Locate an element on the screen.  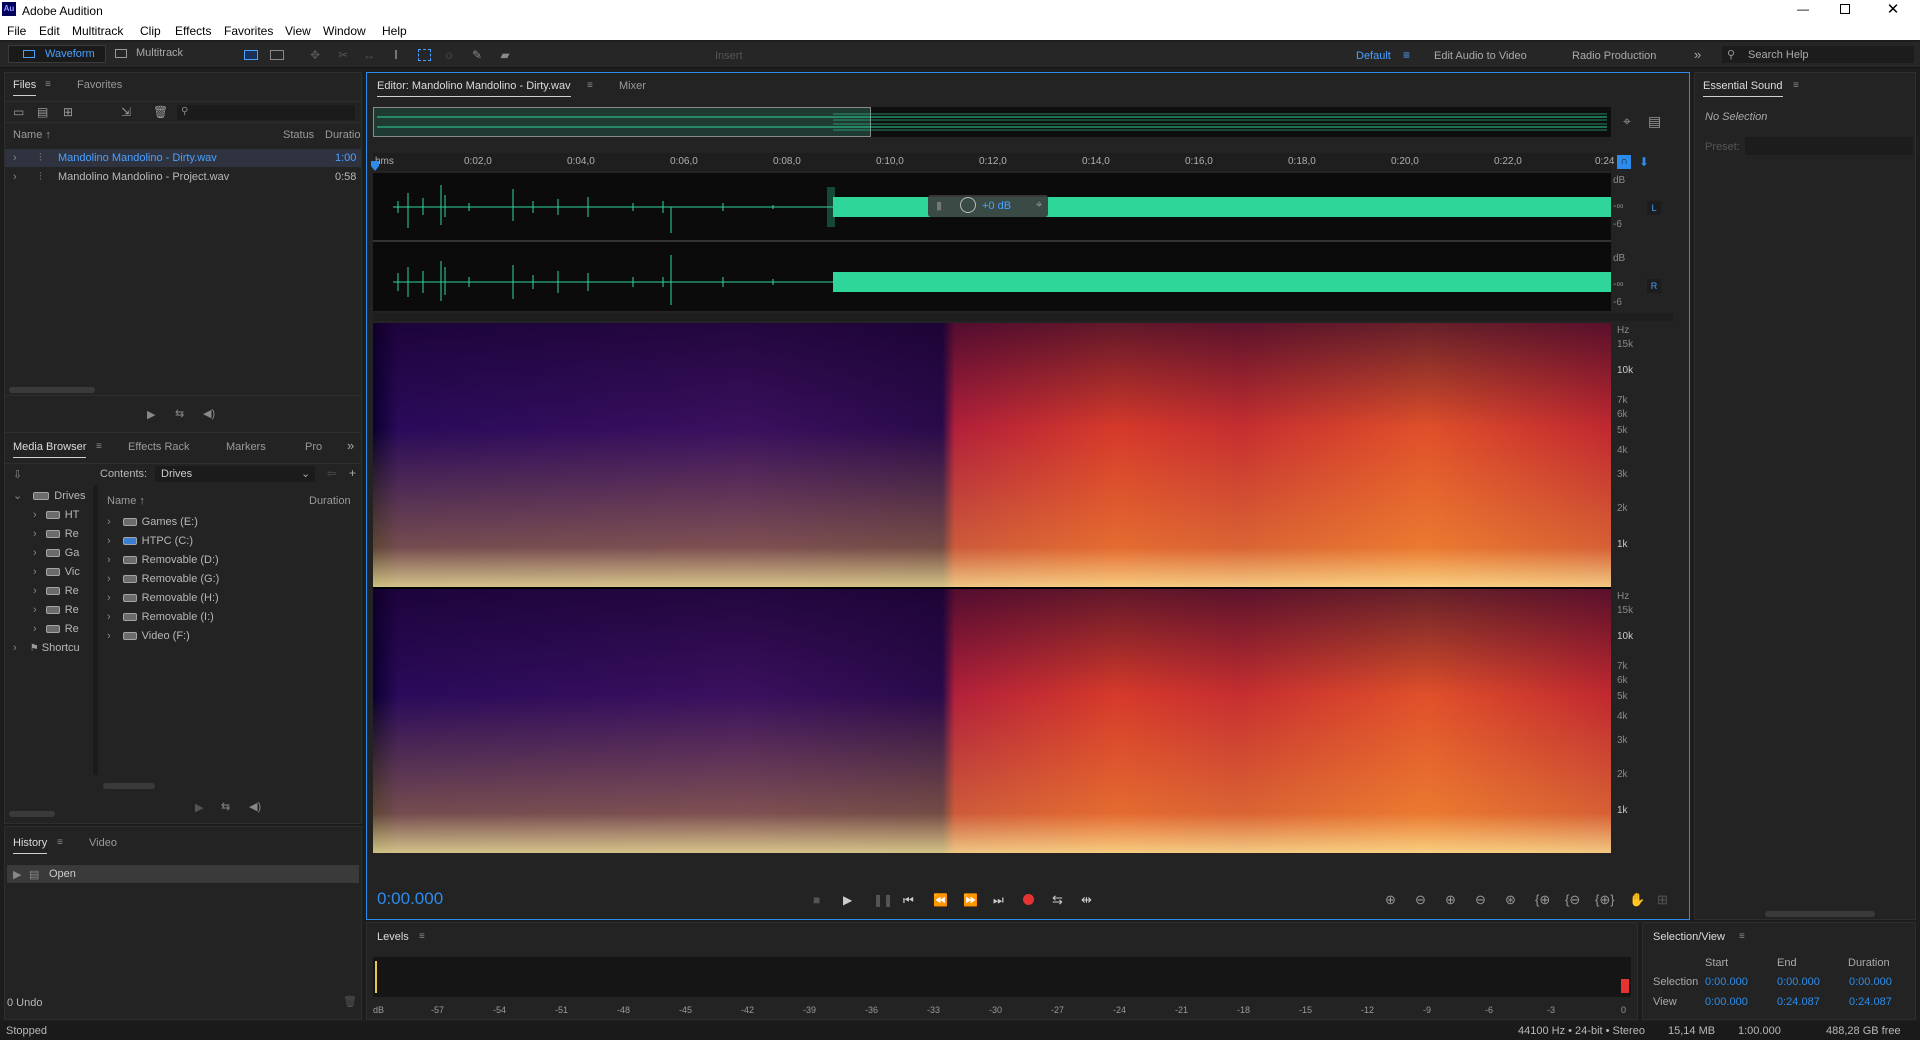
restore-icon is located at coordinates (1845, 9).